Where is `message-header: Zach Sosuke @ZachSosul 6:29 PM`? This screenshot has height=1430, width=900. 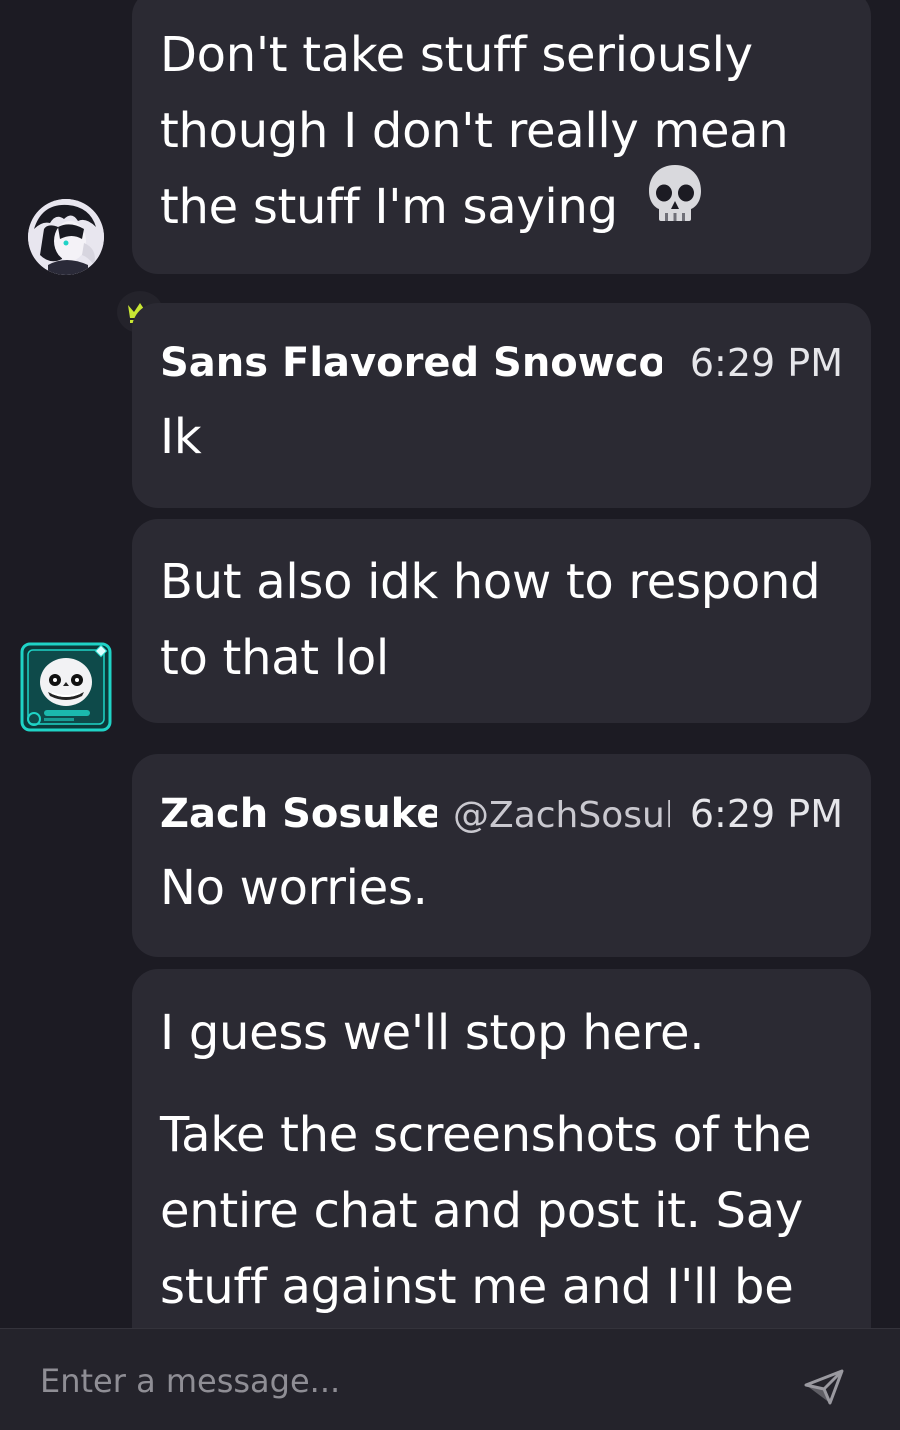 message-header: Zach Sosuke @ZachSosul 6:29 PM is located at coordinates (501, 814).